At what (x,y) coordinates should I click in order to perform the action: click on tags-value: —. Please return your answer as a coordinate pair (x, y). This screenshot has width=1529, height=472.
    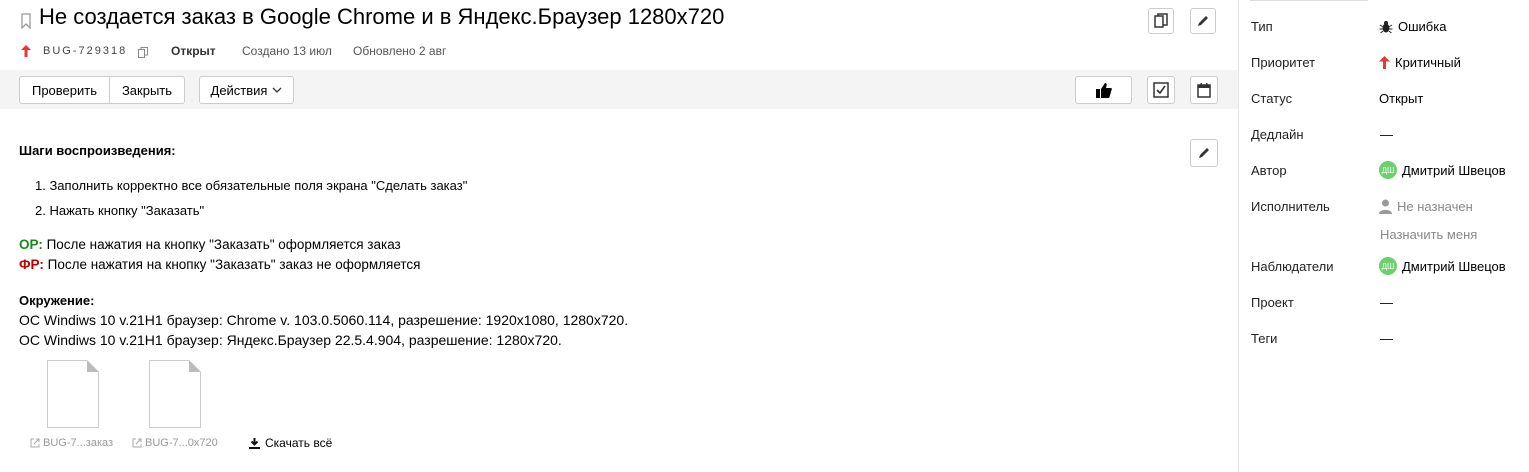
    Looking at the image, I should click on (1386, 338).